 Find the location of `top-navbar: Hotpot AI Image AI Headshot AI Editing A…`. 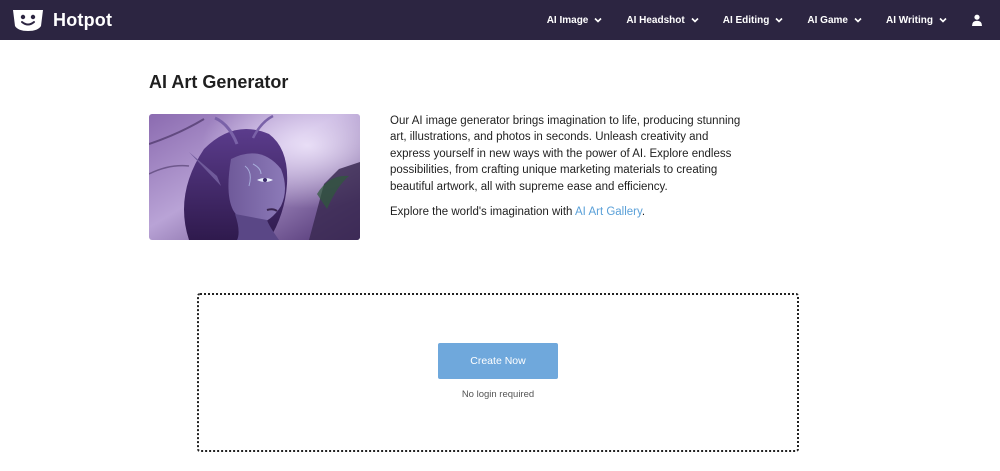

top-navbar: Hotpot AI Image AI Headshot AI Editing A… is located at coordinates (500, 20).